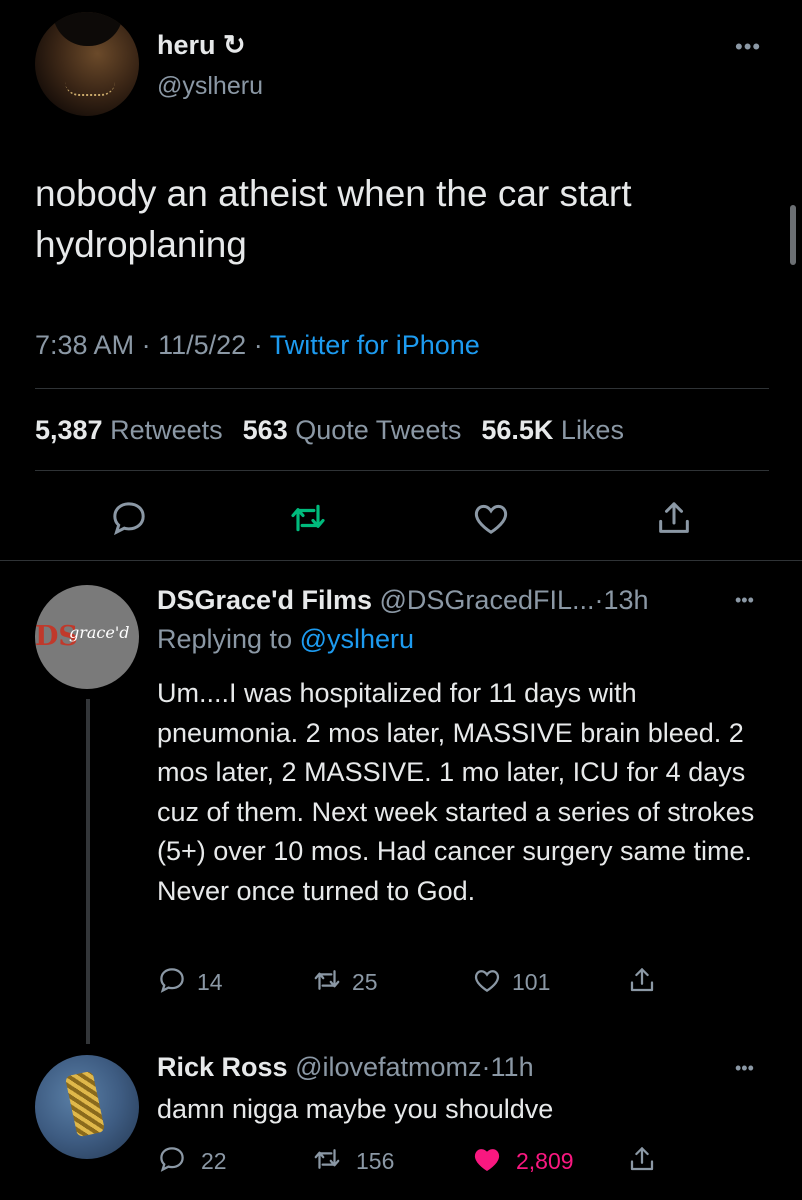 The image size is (802, 1200). I want to click on heart-filled-icon, so click(487, 1161).